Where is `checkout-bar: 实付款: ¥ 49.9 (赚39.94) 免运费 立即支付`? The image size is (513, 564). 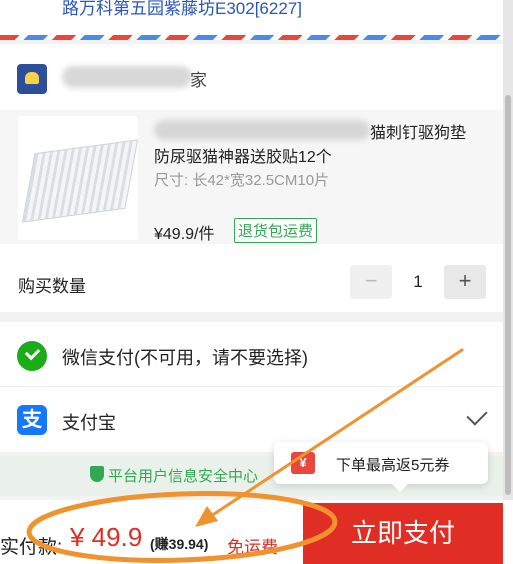
checkout-bar: 实付款: ¥ 49.9 (赚39.94) 免运费 立即支付 is located at coordinates (256, 532).